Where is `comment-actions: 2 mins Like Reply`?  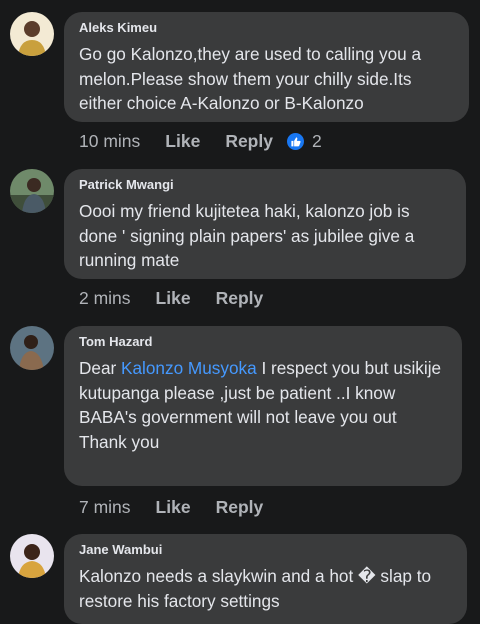
comment-actions: 2 mins Like Reply is located at coordinates (171, 298).